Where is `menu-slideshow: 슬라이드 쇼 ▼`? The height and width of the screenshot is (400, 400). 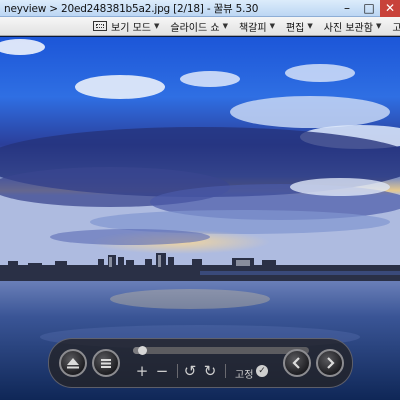
menu-slideshow: 슬라이드 쇼 ▼ is located at coordinates (199, 26).